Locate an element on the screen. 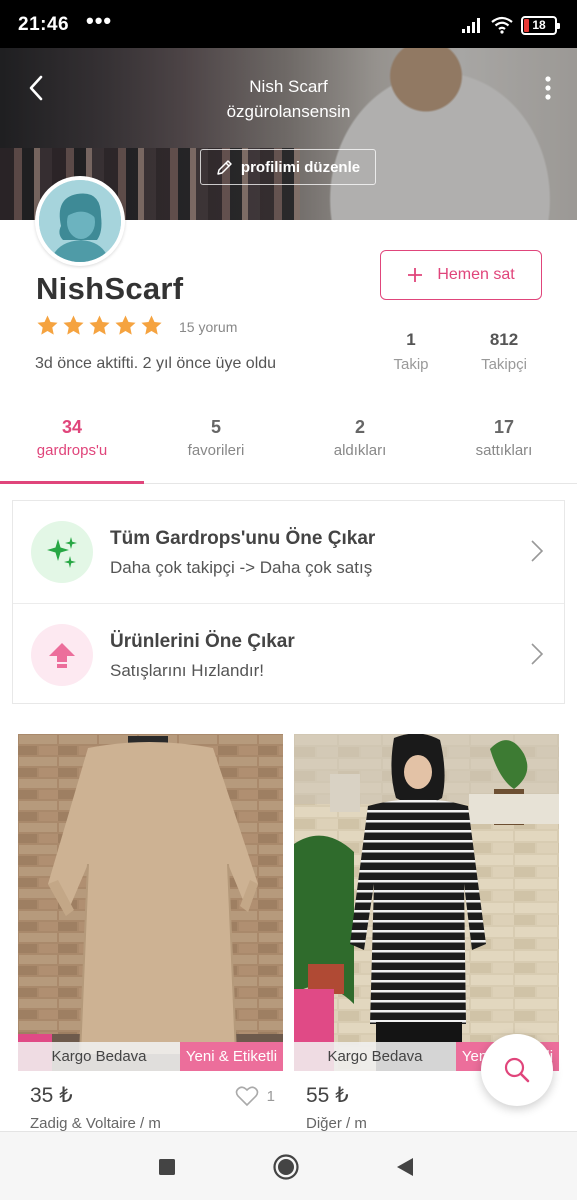  heart-icon is located at coordinates (246, 1096).